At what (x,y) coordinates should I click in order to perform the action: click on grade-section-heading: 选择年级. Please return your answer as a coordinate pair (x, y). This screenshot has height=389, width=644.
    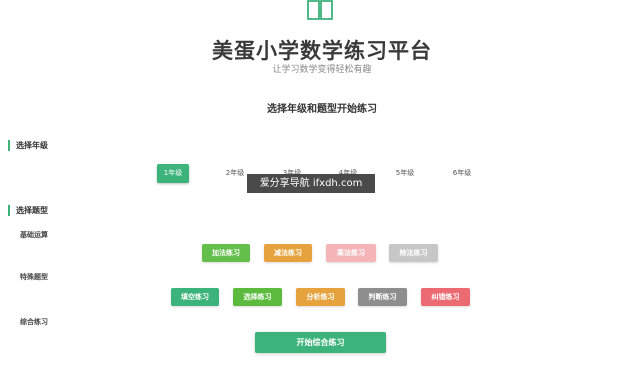
    Looking at the image, I should click on (28, 145).